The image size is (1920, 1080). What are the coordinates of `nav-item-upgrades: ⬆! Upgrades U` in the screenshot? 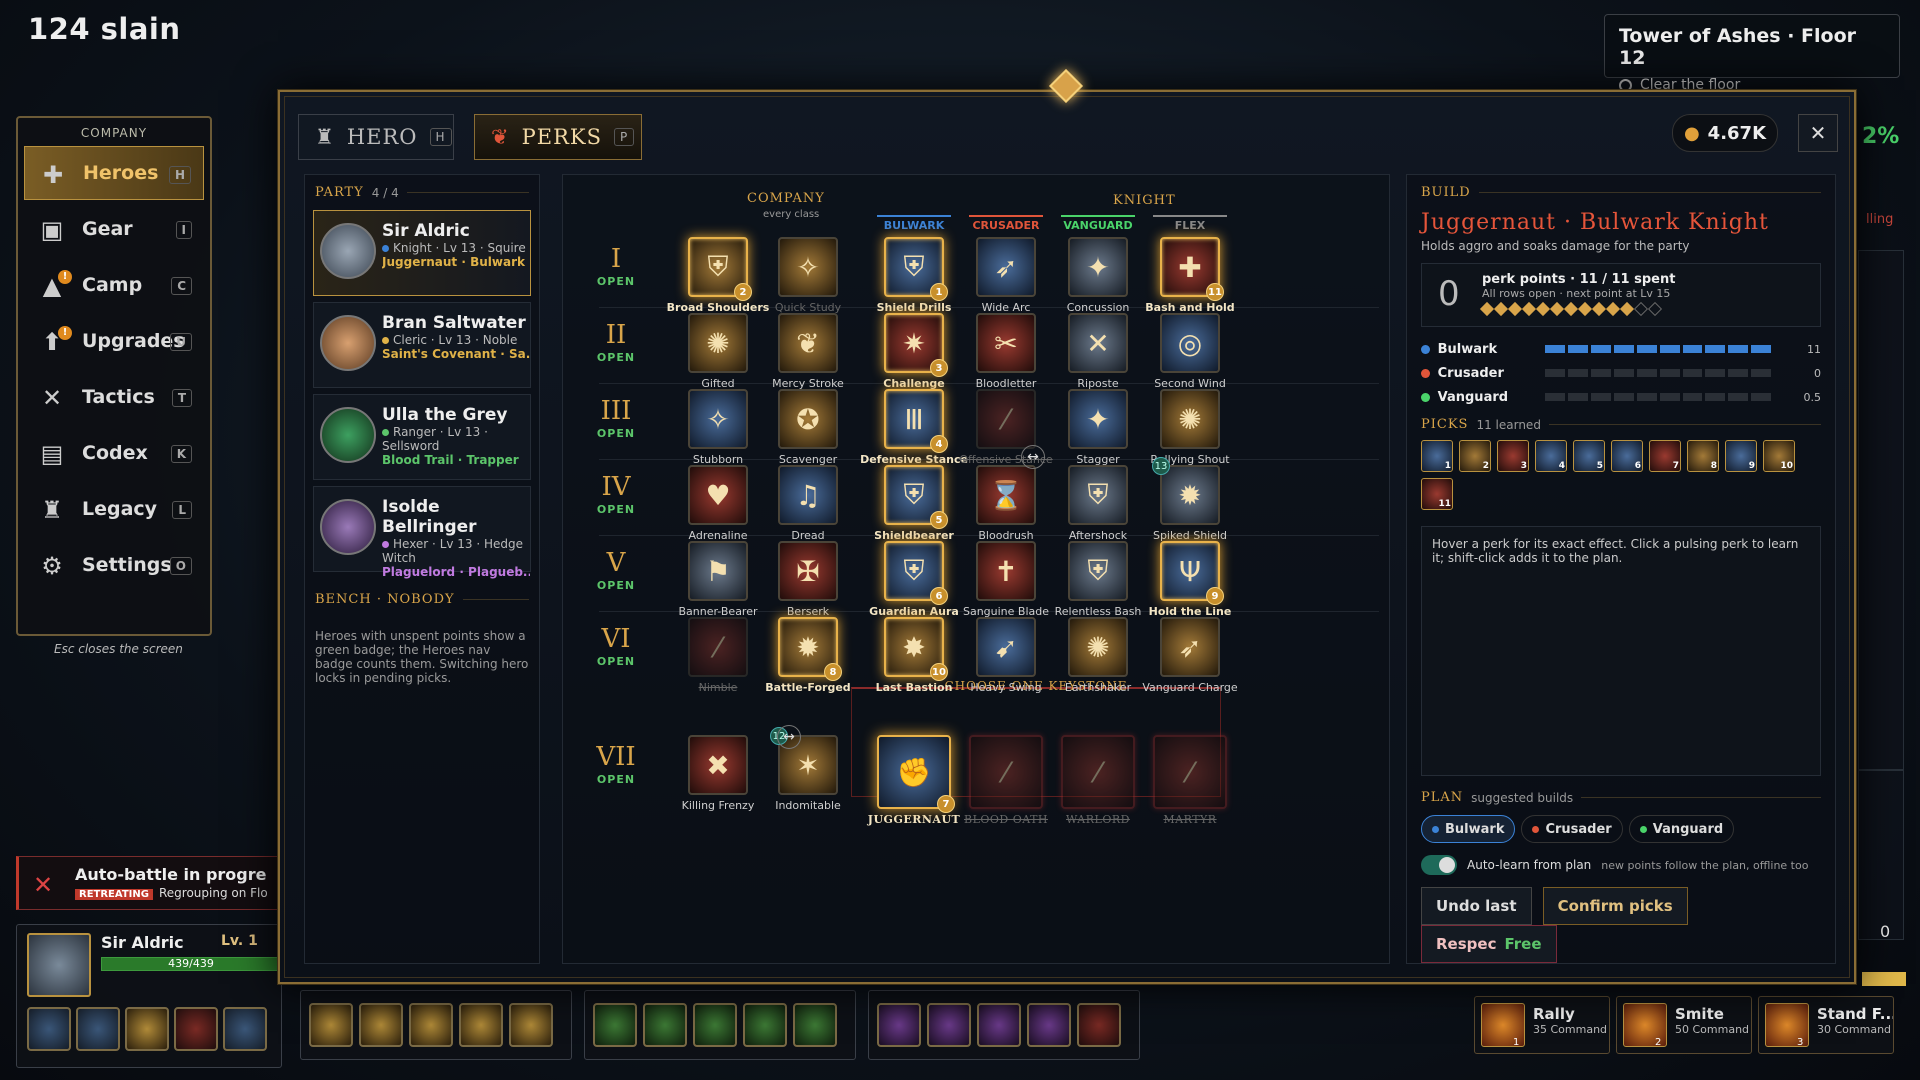 It's located at (114, 341).